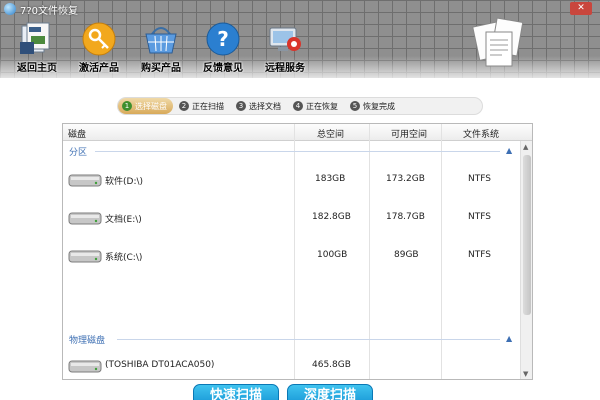  I want to click on step-1: 1 选择磁盘, so click(145, 106).